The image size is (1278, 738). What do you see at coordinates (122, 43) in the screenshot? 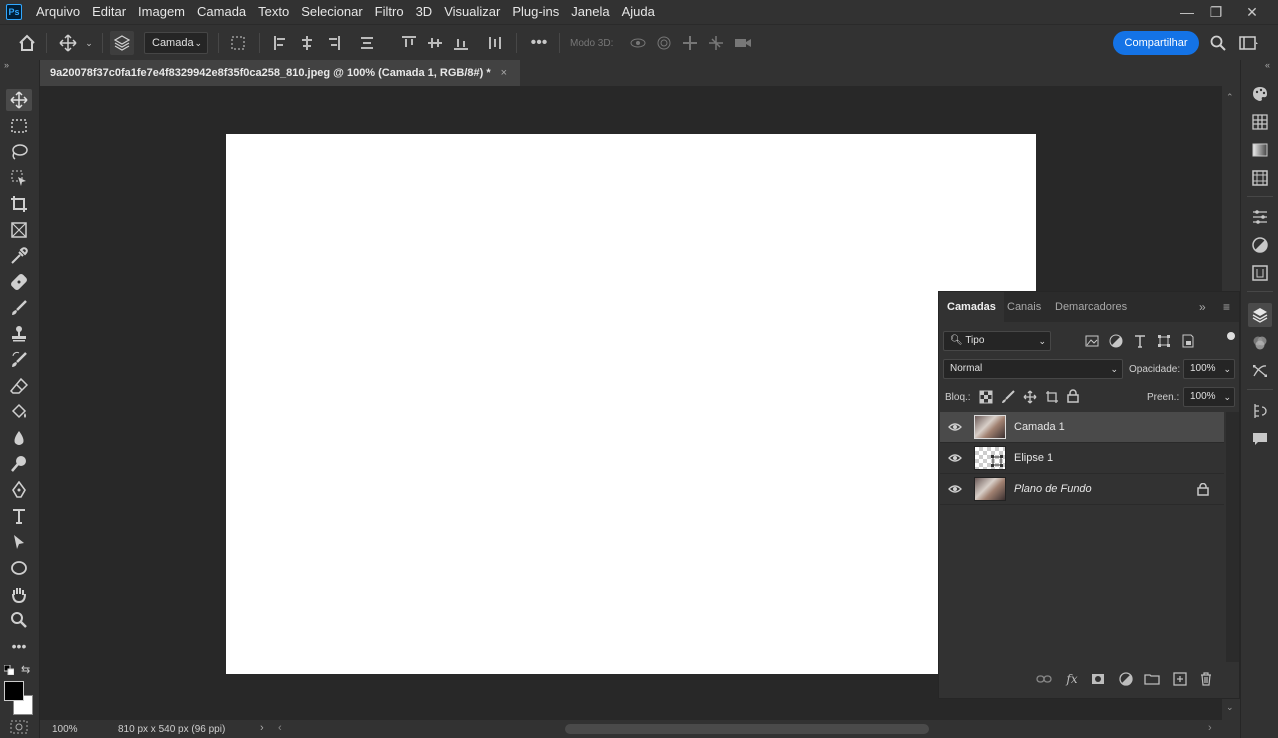
I see `auto-select-icon` at bounding box center [122, 43].